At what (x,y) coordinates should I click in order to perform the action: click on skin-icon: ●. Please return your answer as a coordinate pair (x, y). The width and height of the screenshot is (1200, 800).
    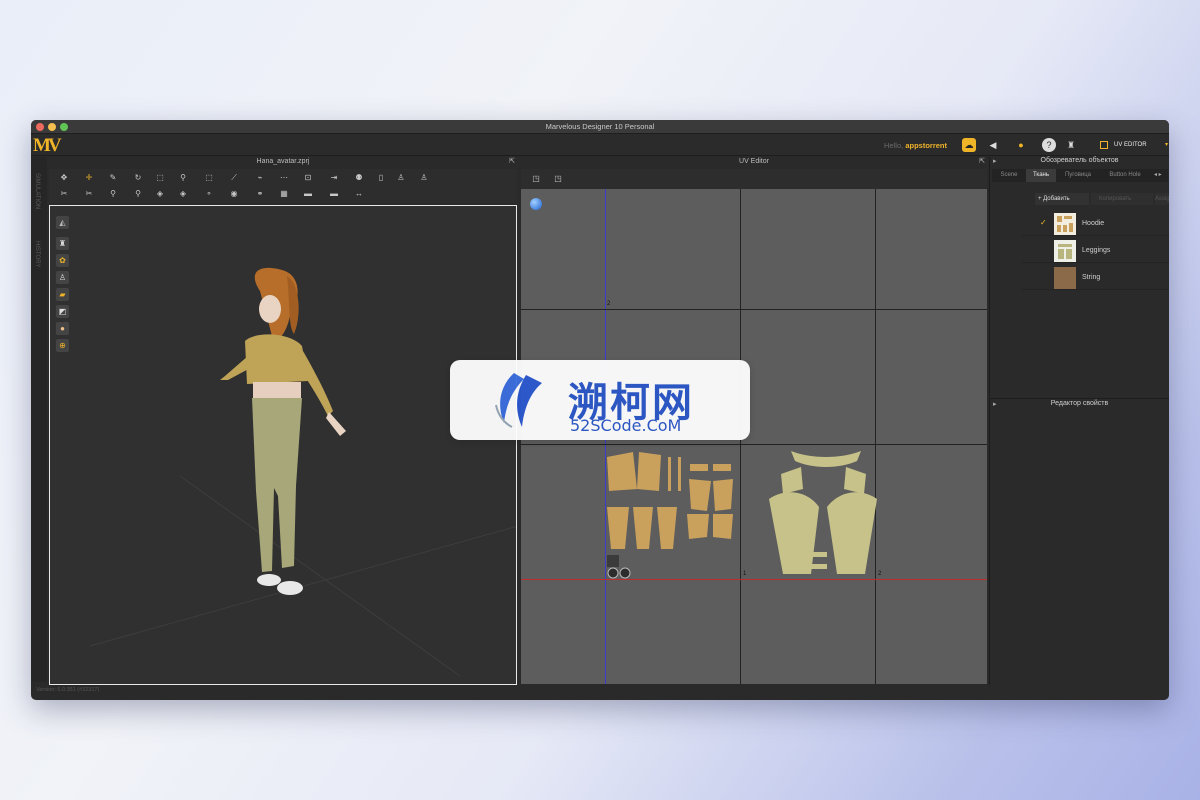
    Looking at the image, I should click on (62, 328).